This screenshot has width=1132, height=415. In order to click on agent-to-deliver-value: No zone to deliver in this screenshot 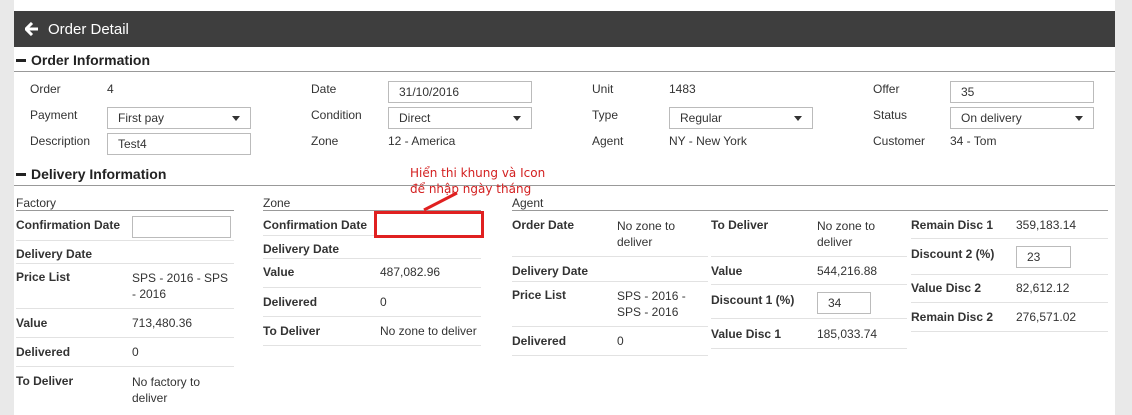, I will do `click(846, 234)`.